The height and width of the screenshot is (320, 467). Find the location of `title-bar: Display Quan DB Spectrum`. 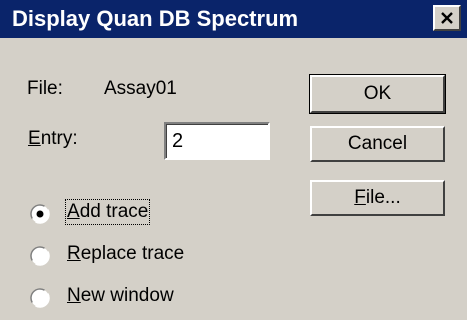

title-bar: Display Quan DB Spectrum is located at coordinates (233, 19).